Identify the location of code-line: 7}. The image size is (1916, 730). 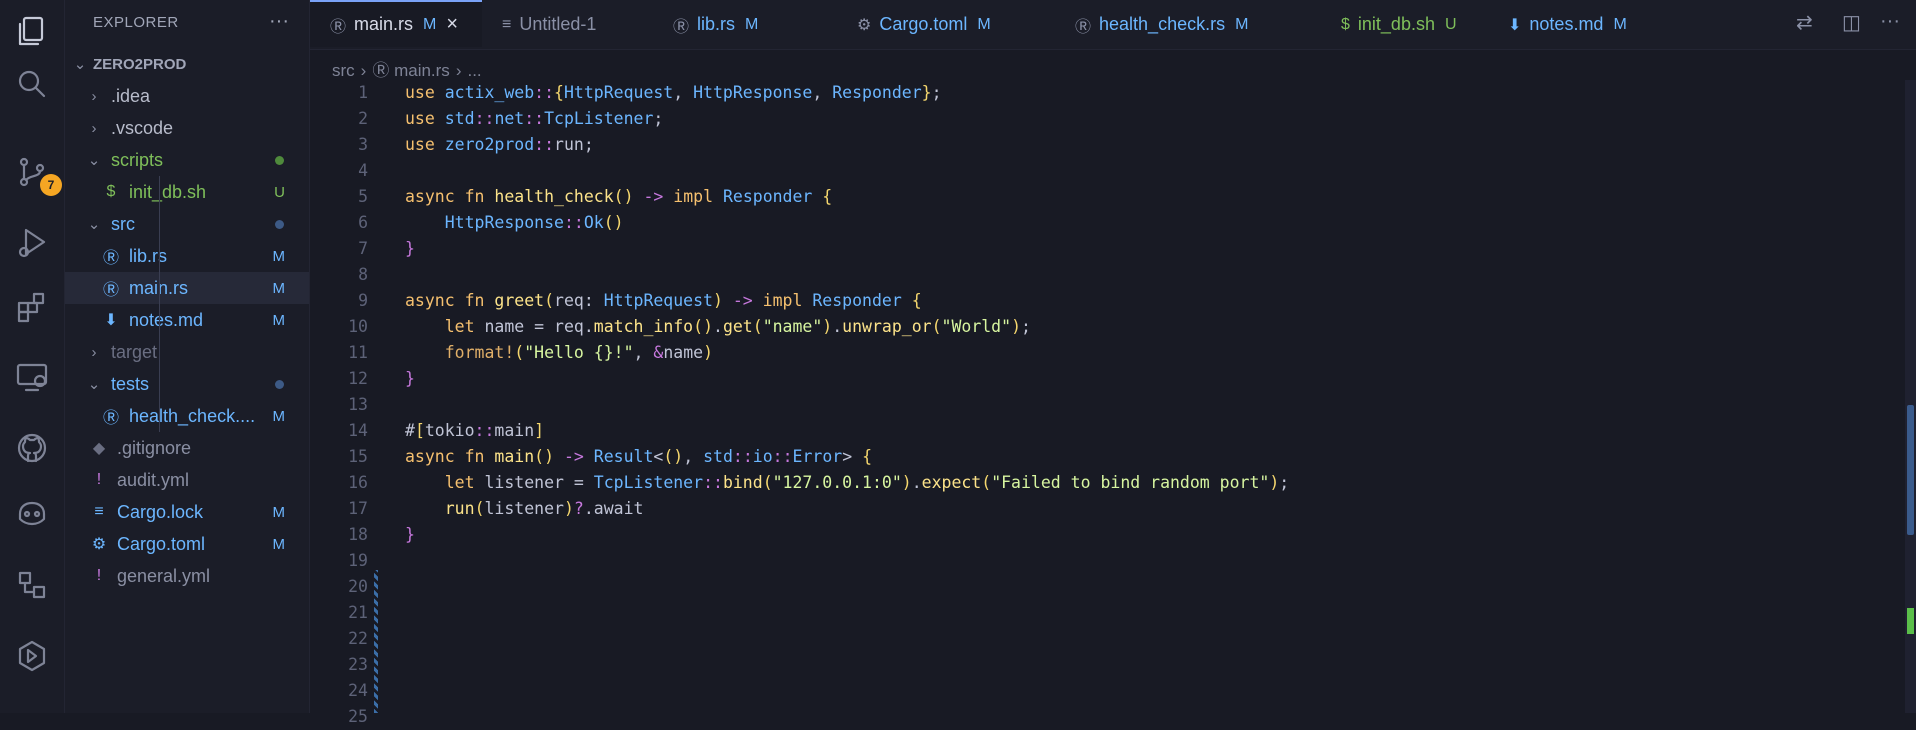
(1100, 249).